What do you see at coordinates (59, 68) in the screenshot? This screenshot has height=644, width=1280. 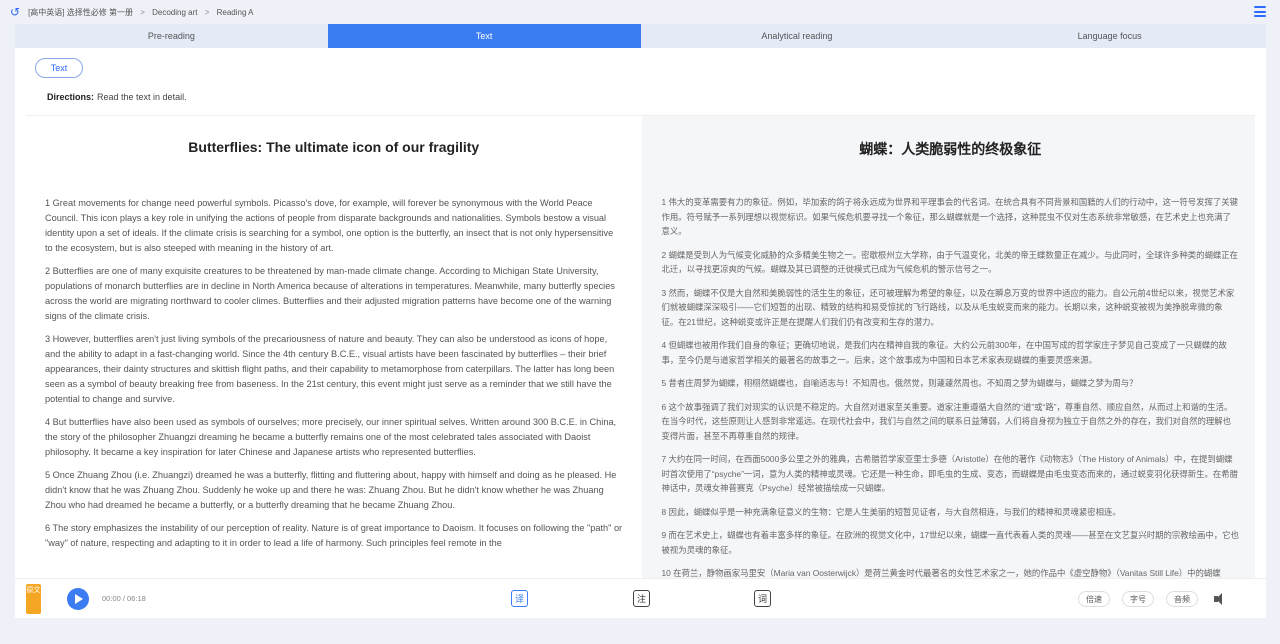 I see `section-pill: Text` at bounding box center [59, 68].